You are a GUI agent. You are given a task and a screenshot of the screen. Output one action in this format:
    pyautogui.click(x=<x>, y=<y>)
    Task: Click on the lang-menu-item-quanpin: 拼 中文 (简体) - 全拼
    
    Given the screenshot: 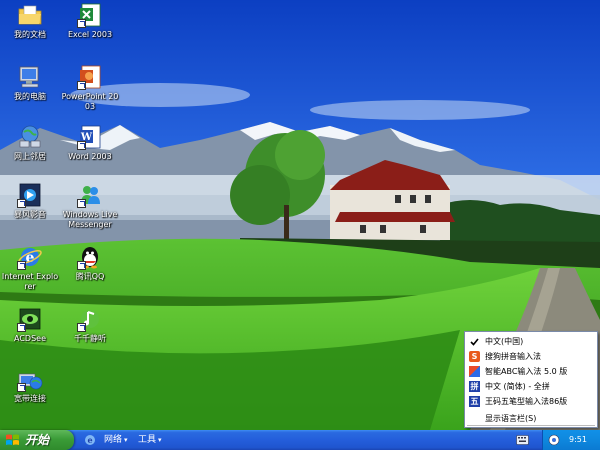 What is the action you would take?
    pyautogui.click(x=531, y=386)
    